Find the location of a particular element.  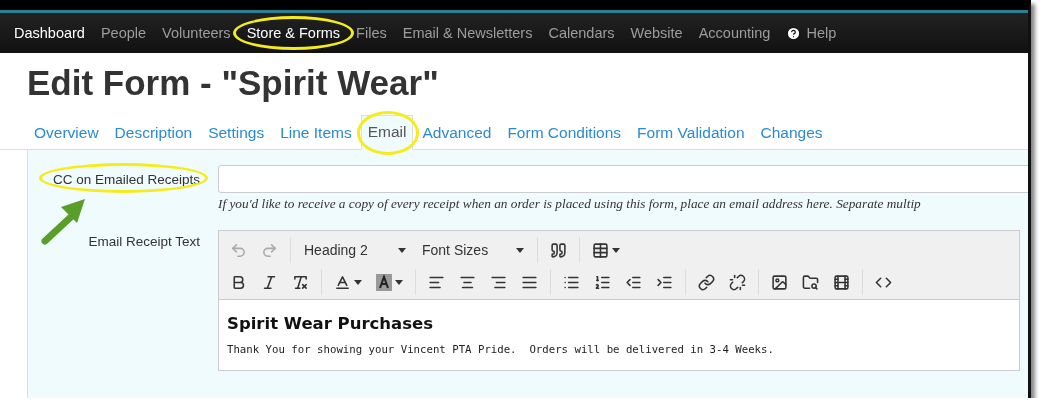

font-size-dropdown: Font Sizes is located at coordinates (473, 250).